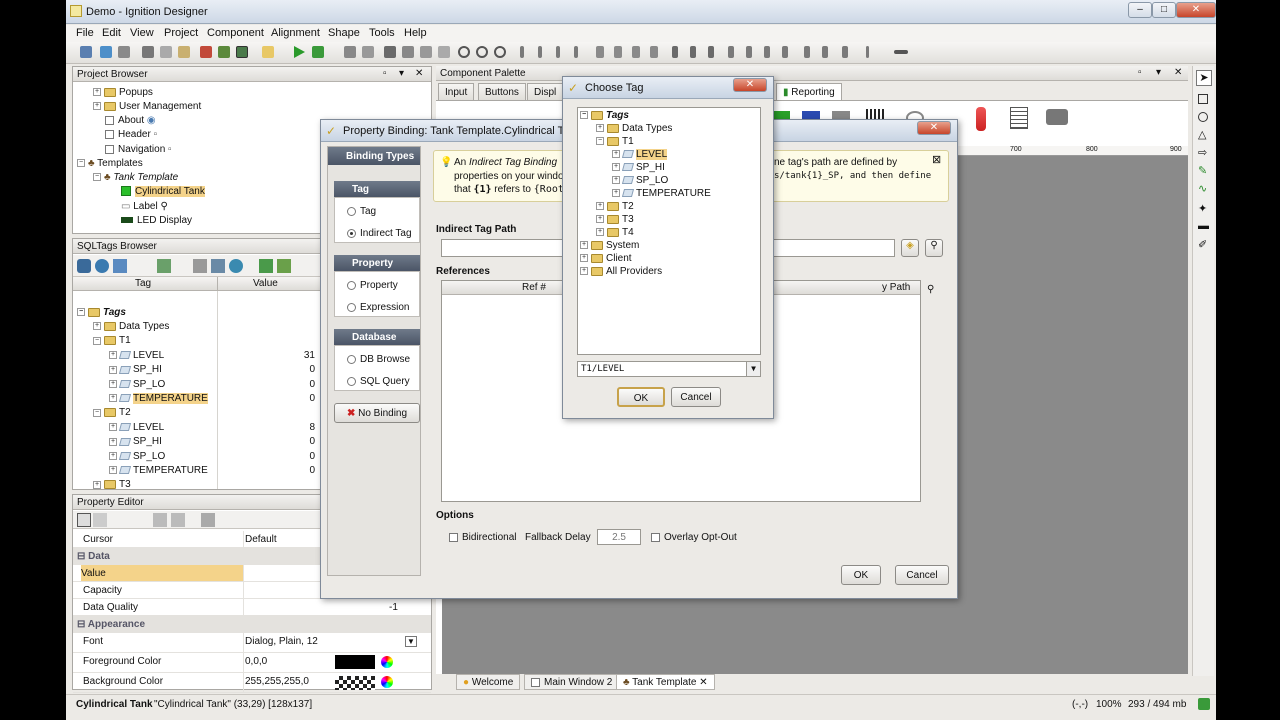 The image size is (1280, 720). Describe the element at coordinates (102, 266) in the screenshot. I see `refresh-icon` at that location.